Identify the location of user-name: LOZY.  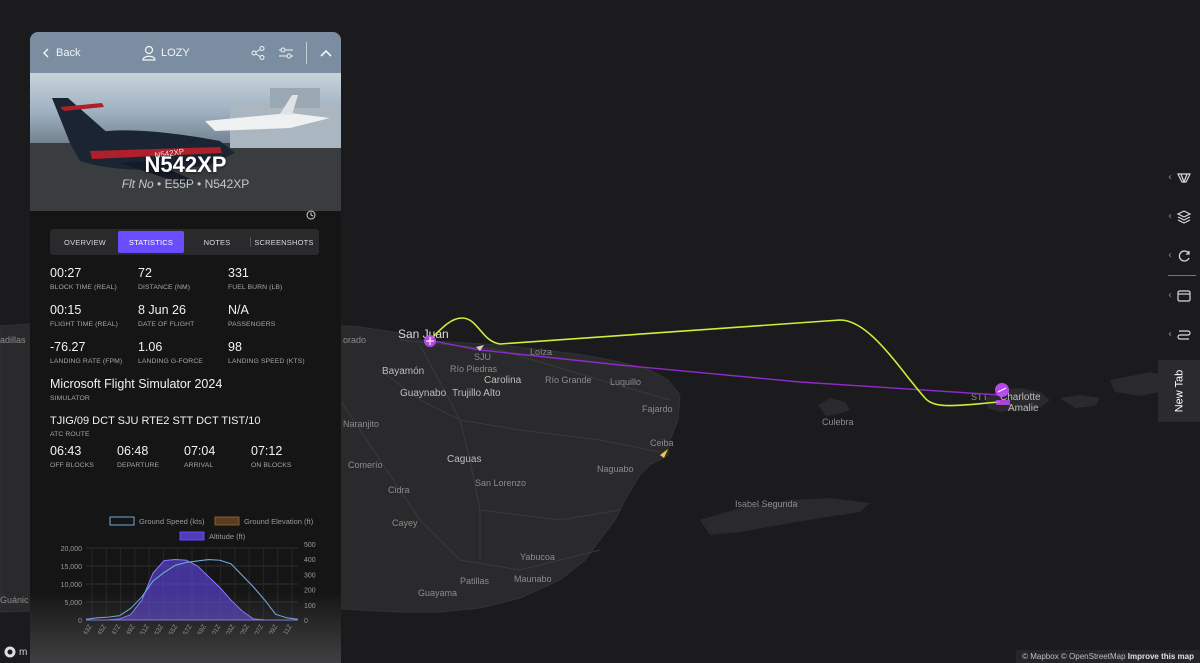
(175, 52).